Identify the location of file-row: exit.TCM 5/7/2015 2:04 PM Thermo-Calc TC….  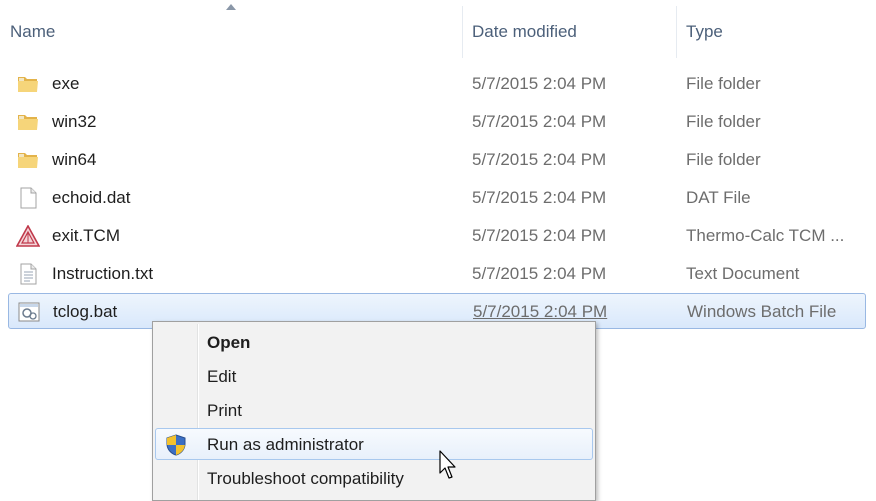
(437, 236).